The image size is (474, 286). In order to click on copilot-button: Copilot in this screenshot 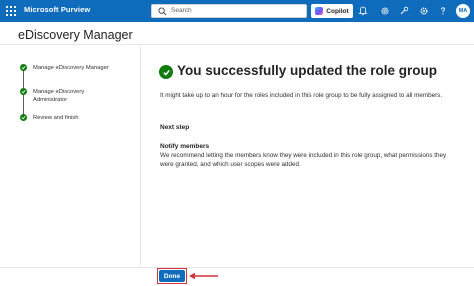, I will do `click(332, 11)`.